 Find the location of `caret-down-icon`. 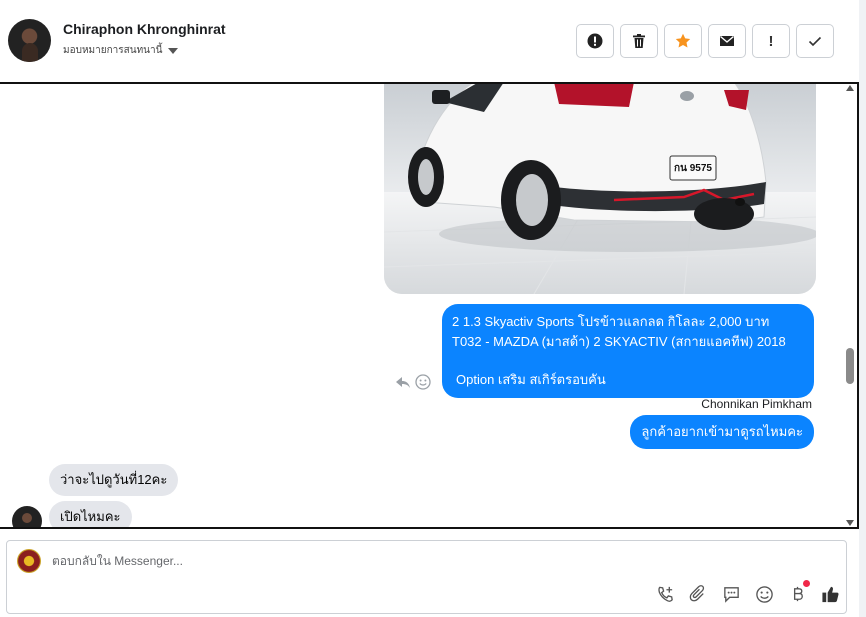

caret-down-icon is located at coordinates (173, 50).